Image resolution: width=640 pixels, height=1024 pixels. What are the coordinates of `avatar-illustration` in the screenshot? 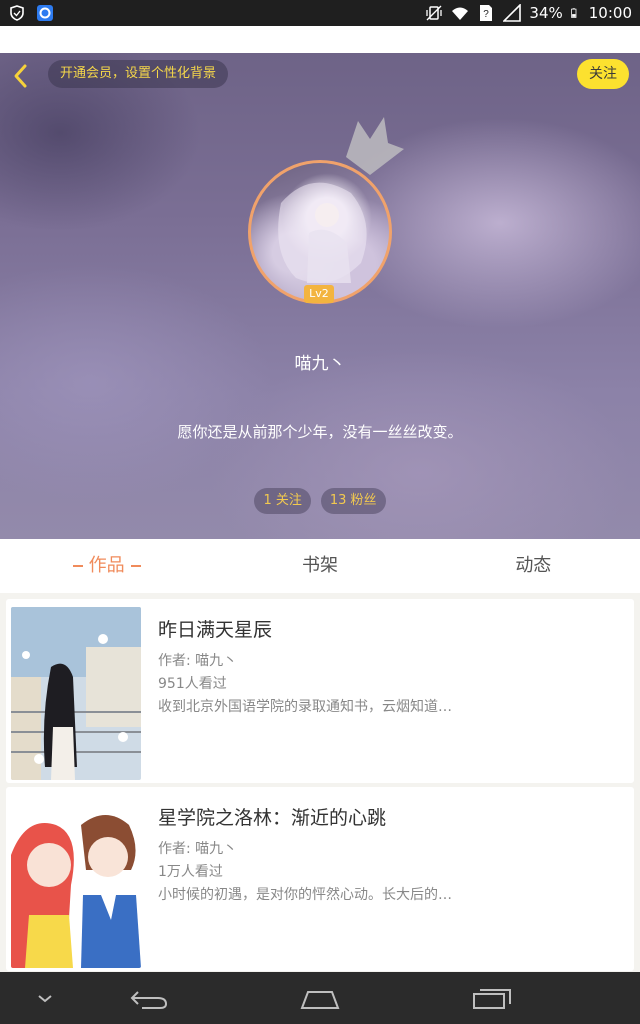 It's located at (322, 232).